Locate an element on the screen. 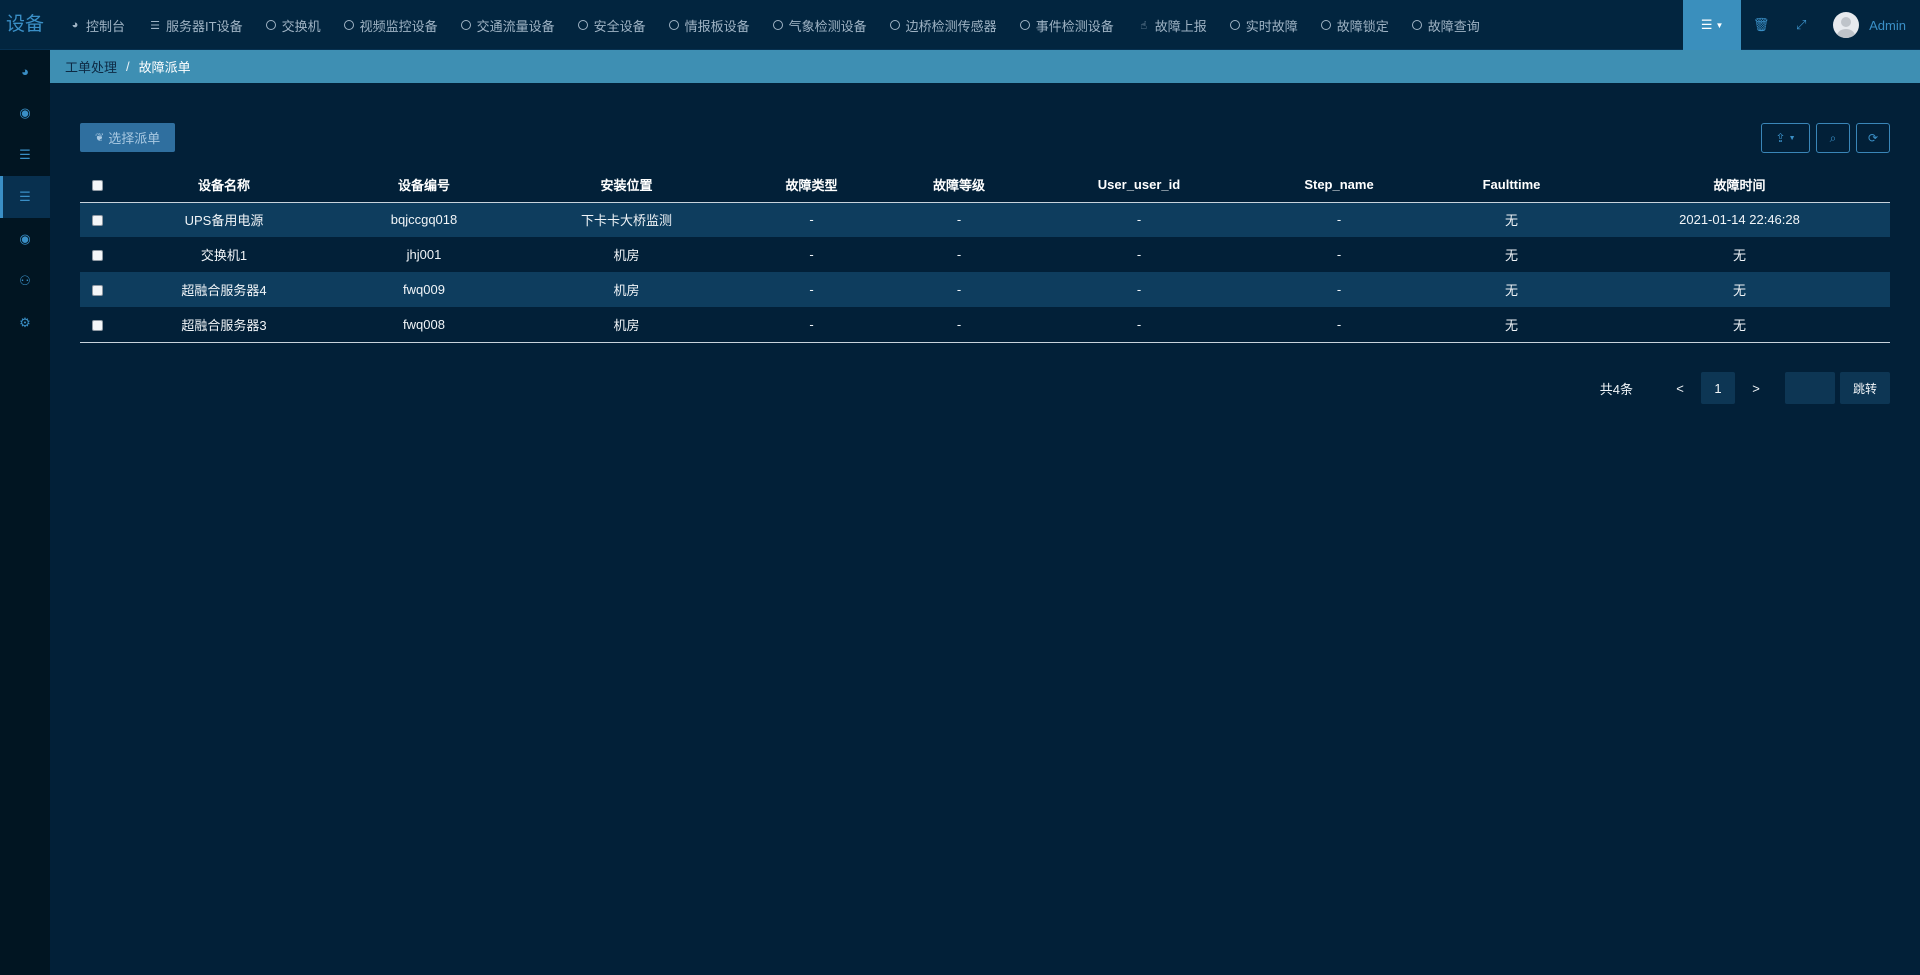 This screenshot has width=1920, height=975. nav-item-event-detect: 事件检测设备 is located at coordinates (1068, 25).